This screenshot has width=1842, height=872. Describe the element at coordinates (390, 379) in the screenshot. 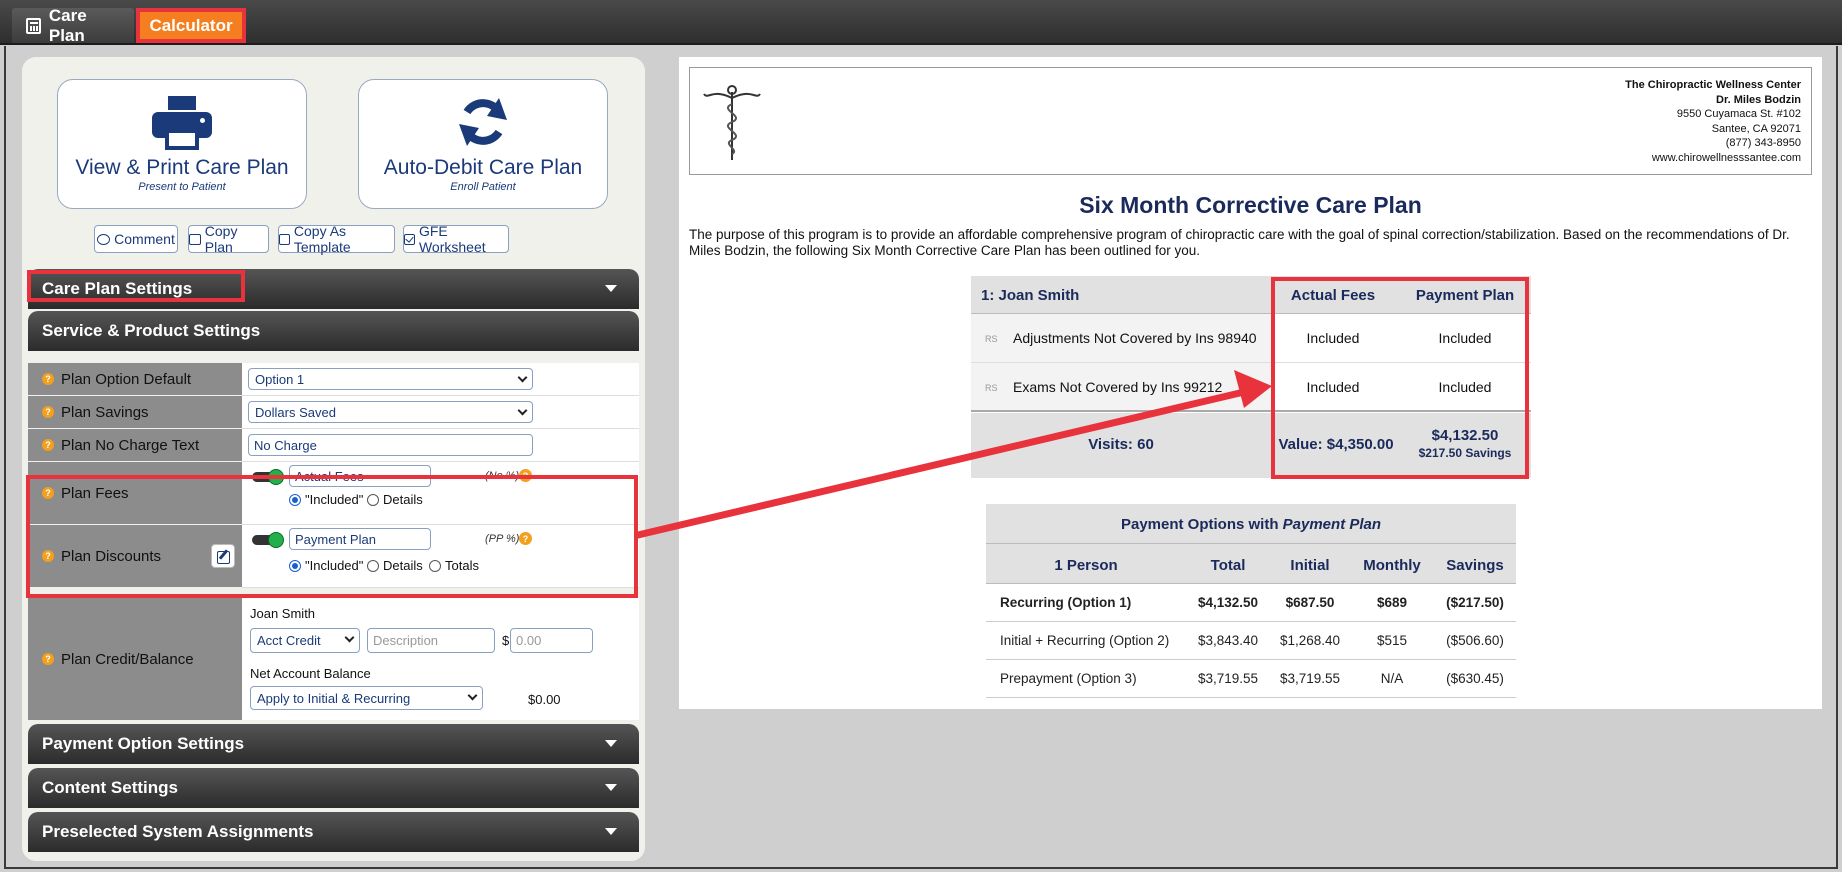

I see `plan-option-default-select: Option 1` at that location.